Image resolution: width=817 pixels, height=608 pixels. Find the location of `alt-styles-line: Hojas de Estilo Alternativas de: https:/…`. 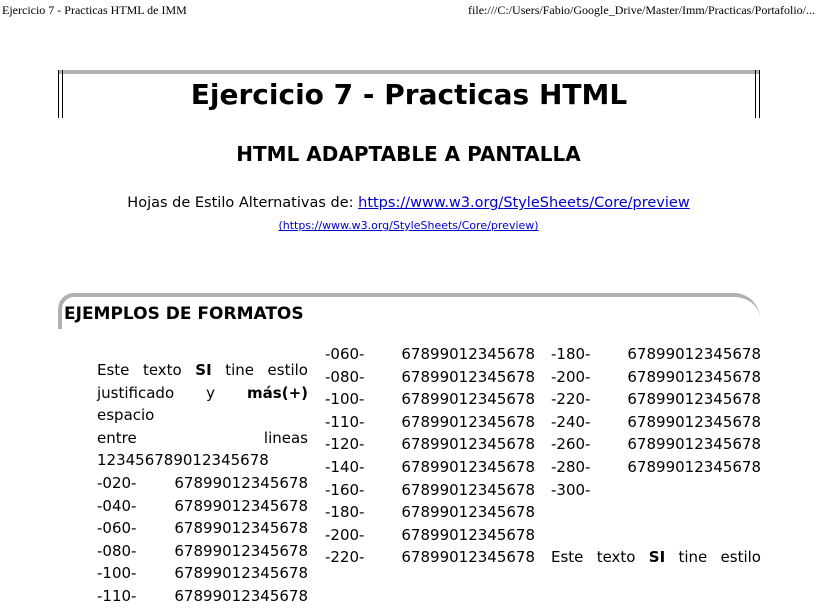

alt-styles-line: Hojas de Estilo Alternativas de: https:/… is located at coordinates (408, 203).